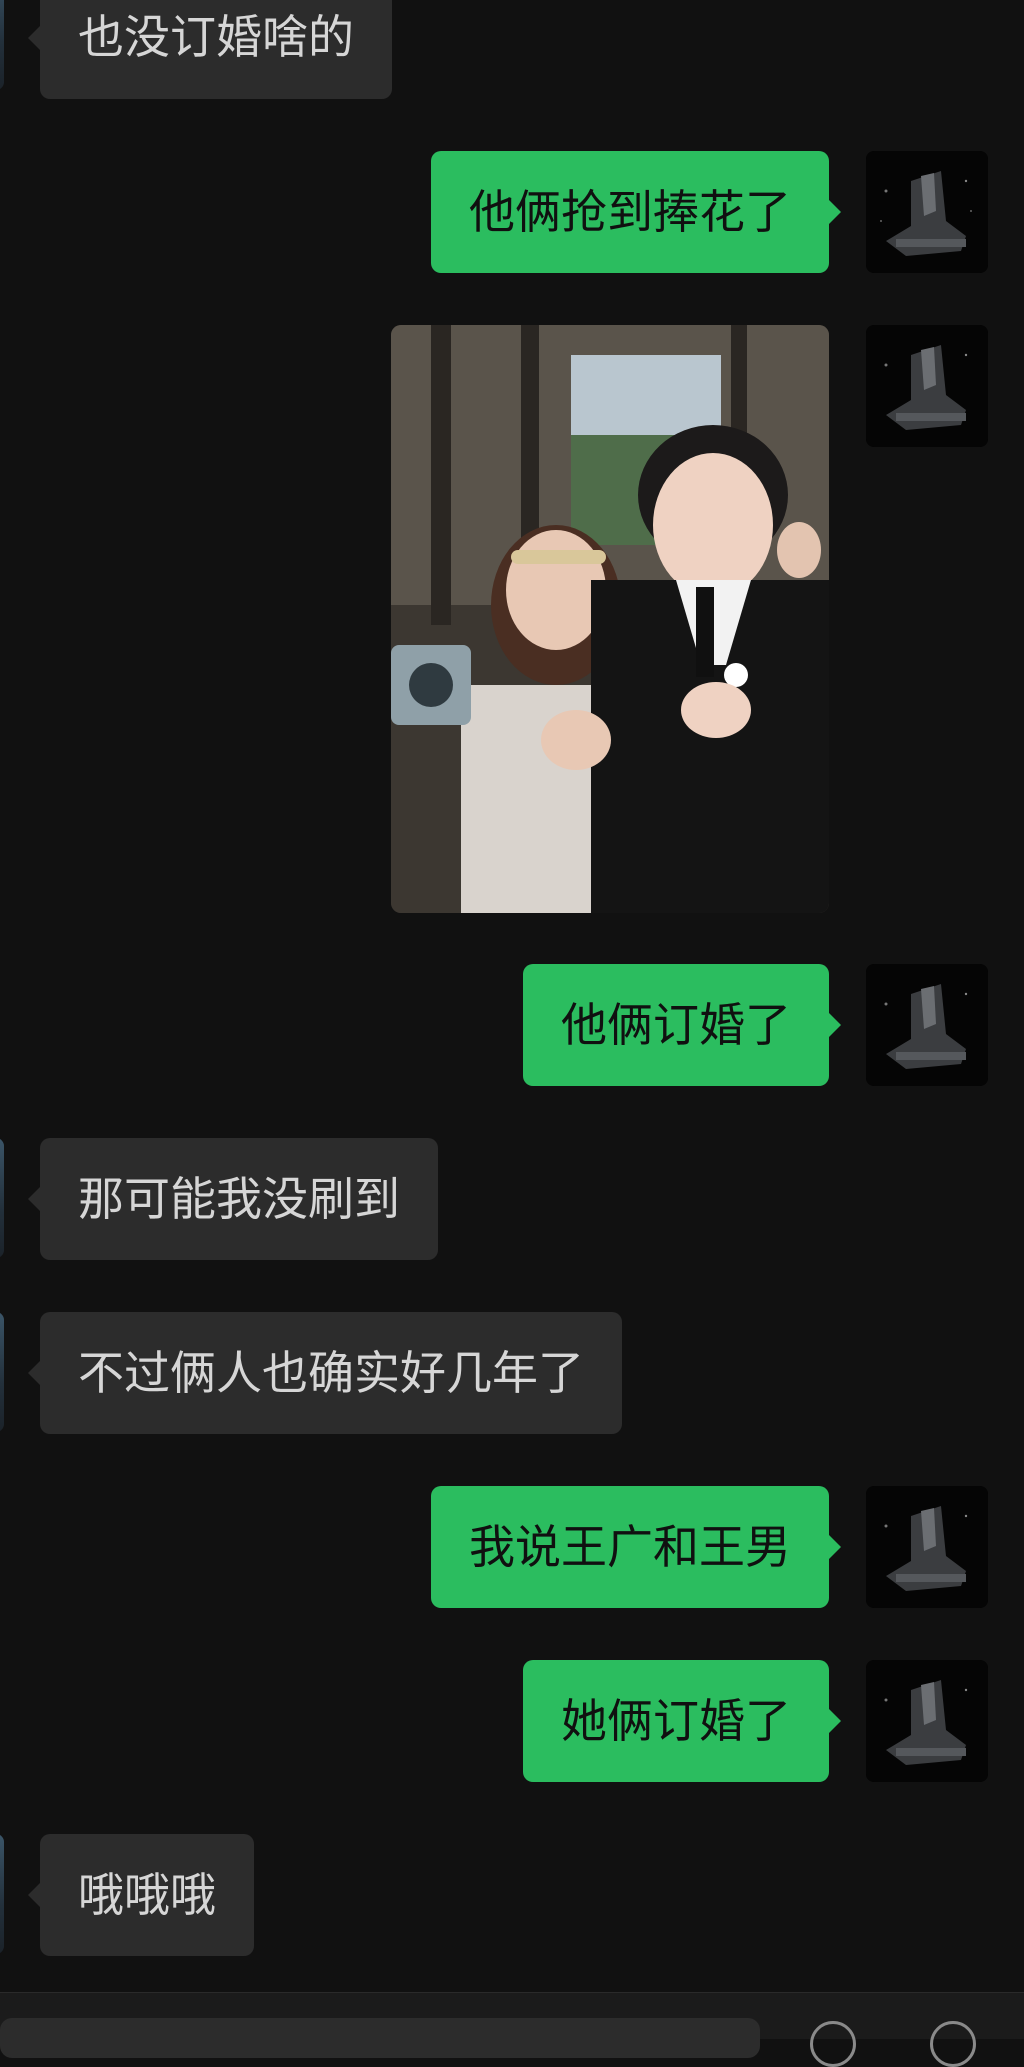 The width and height of the screenshot is (1024, 2067). Describe the element at coordinates (676, 1721) in the screenshot. I see `message-text: 她俩订婚了` at that location.